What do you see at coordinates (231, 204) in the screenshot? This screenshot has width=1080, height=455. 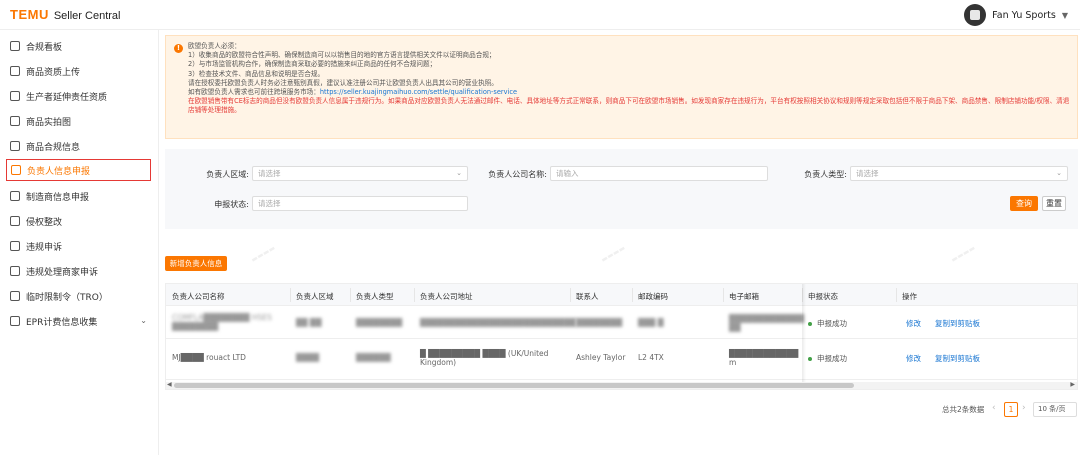 I see `status-label: 申报状态:` at bounding box center [231, 204].